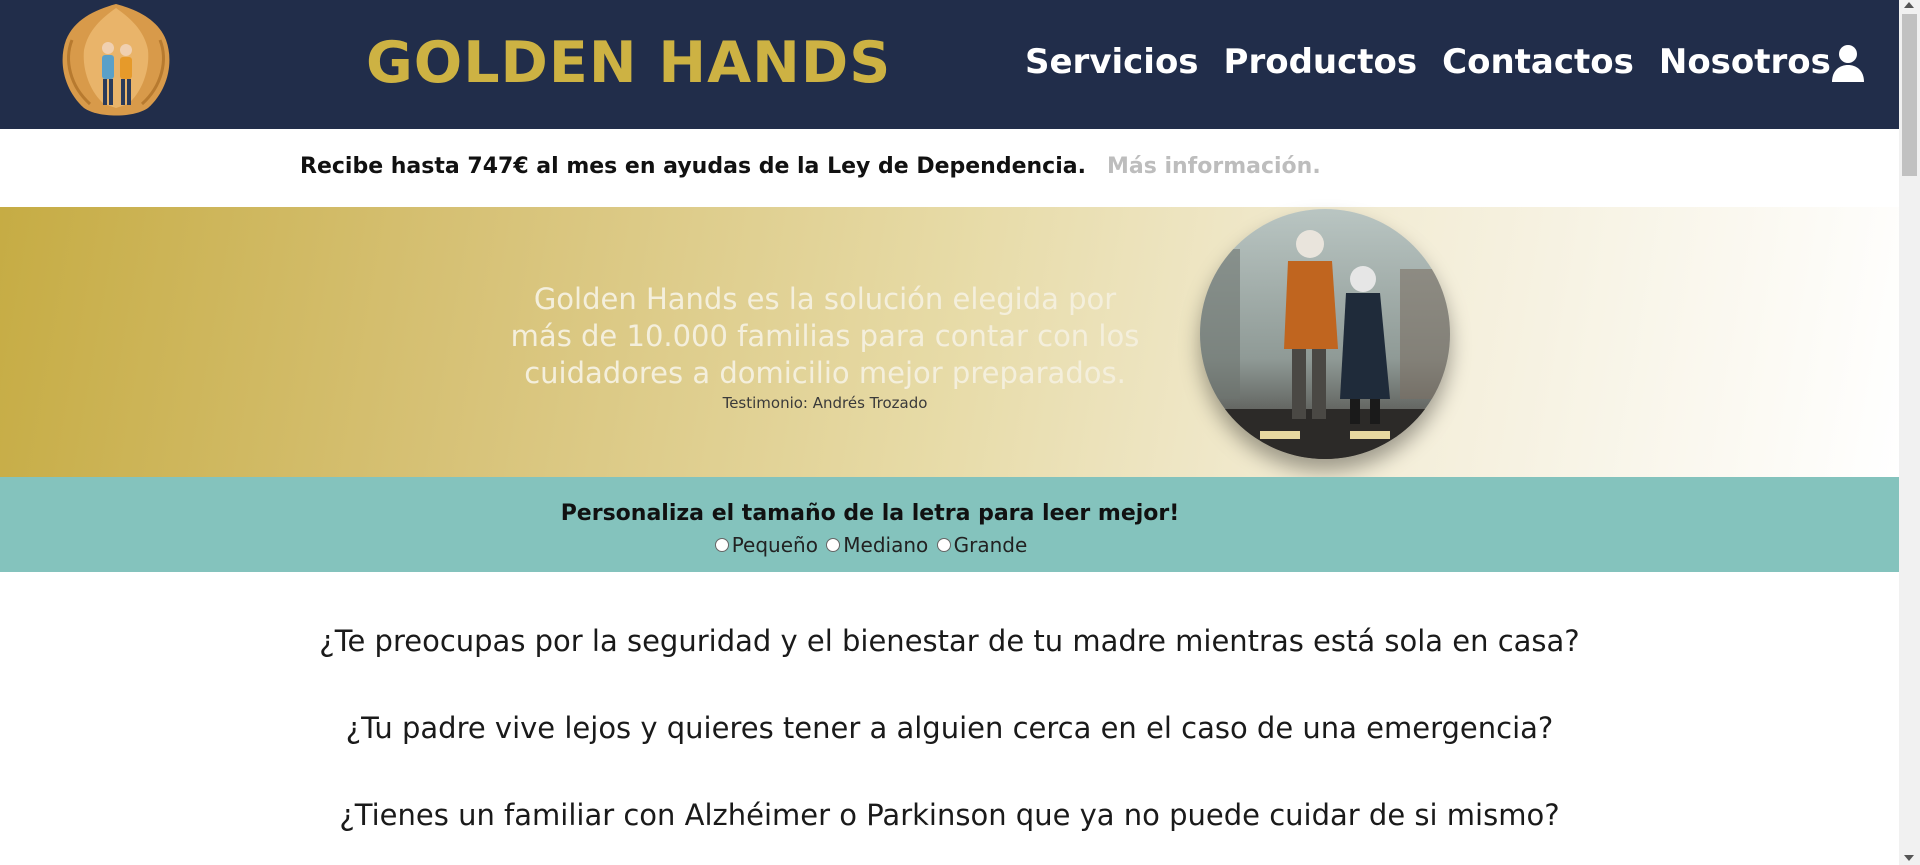  Describe the element at coordinates (721, 545) in the screenshot. I see `radio-small` at that location.